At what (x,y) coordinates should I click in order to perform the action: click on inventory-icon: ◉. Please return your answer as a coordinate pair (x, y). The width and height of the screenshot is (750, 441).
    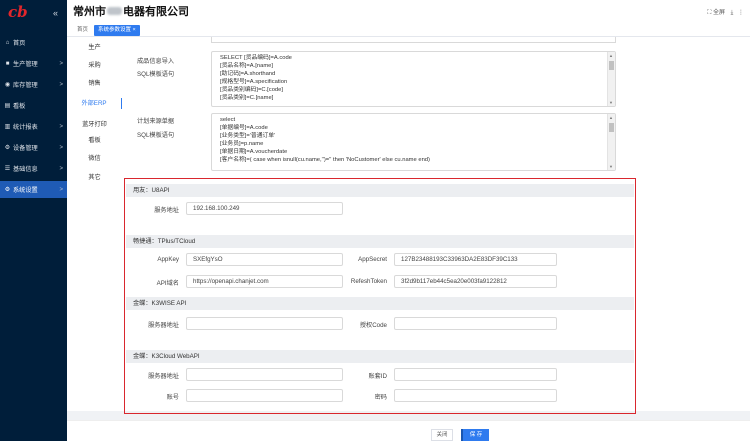
    Looking at the image, I should click on (7, 85).